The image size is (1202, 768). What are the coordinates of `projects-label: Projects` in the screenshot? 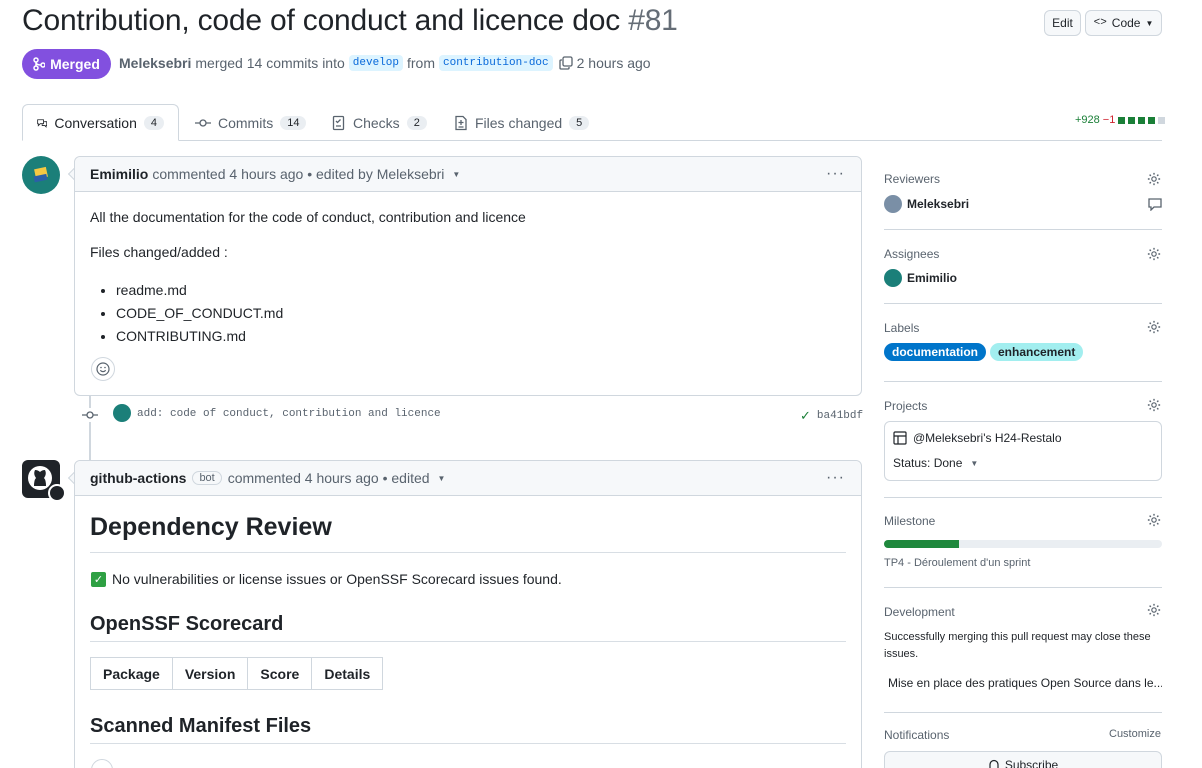 It's located at (906, 406).